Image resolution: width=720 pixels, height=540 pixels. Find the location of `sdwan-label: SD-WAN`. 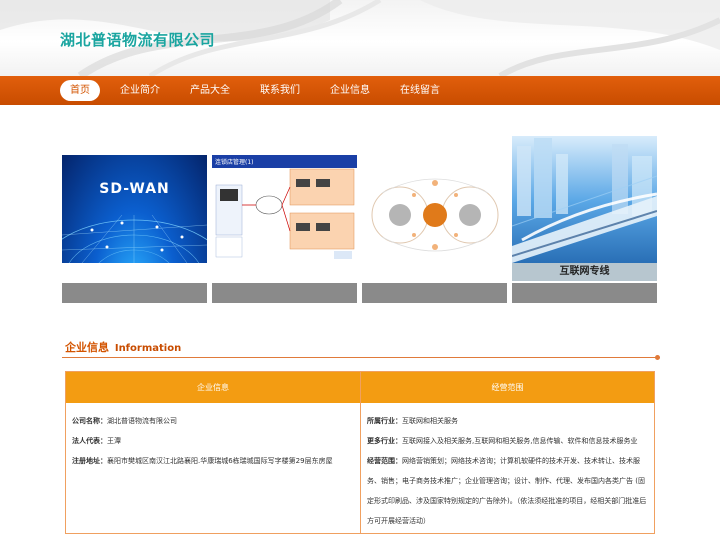

sdwan-label: SD-WAN is located at coordinates (134, 189).